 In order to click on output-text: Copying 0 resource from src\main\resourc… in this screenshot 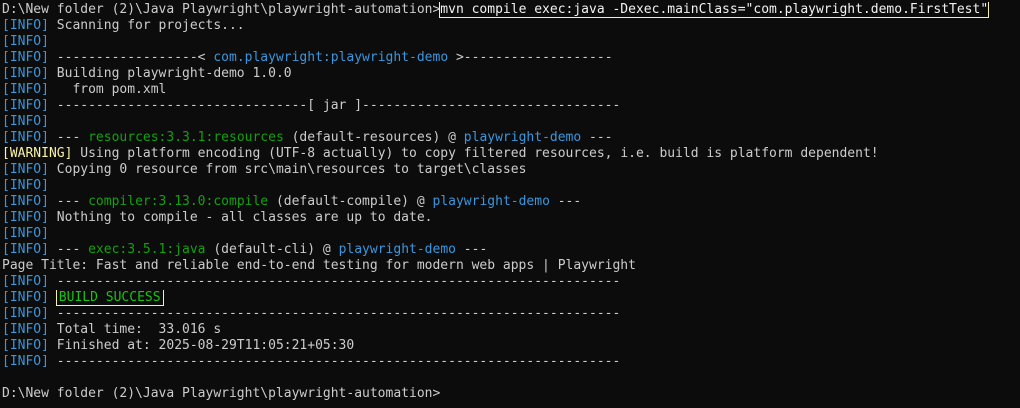, I will do `click(287, 169)`.